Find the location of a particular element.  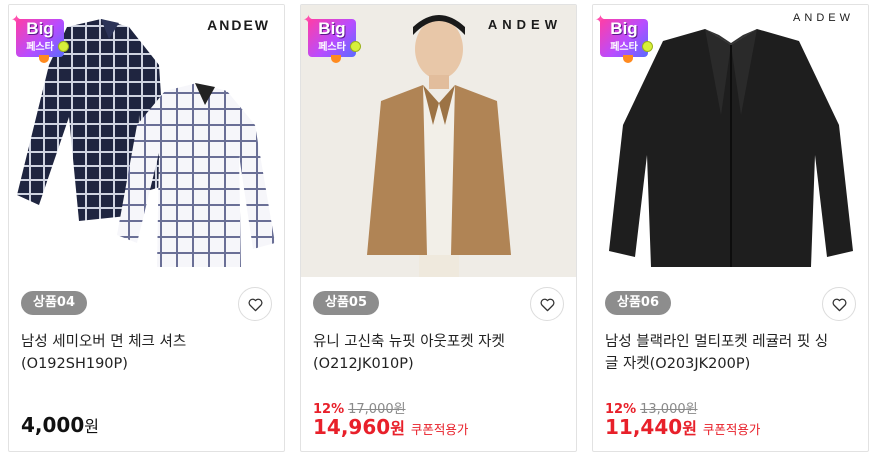

price-value: 4,000 is located at coordinates (53, 425).